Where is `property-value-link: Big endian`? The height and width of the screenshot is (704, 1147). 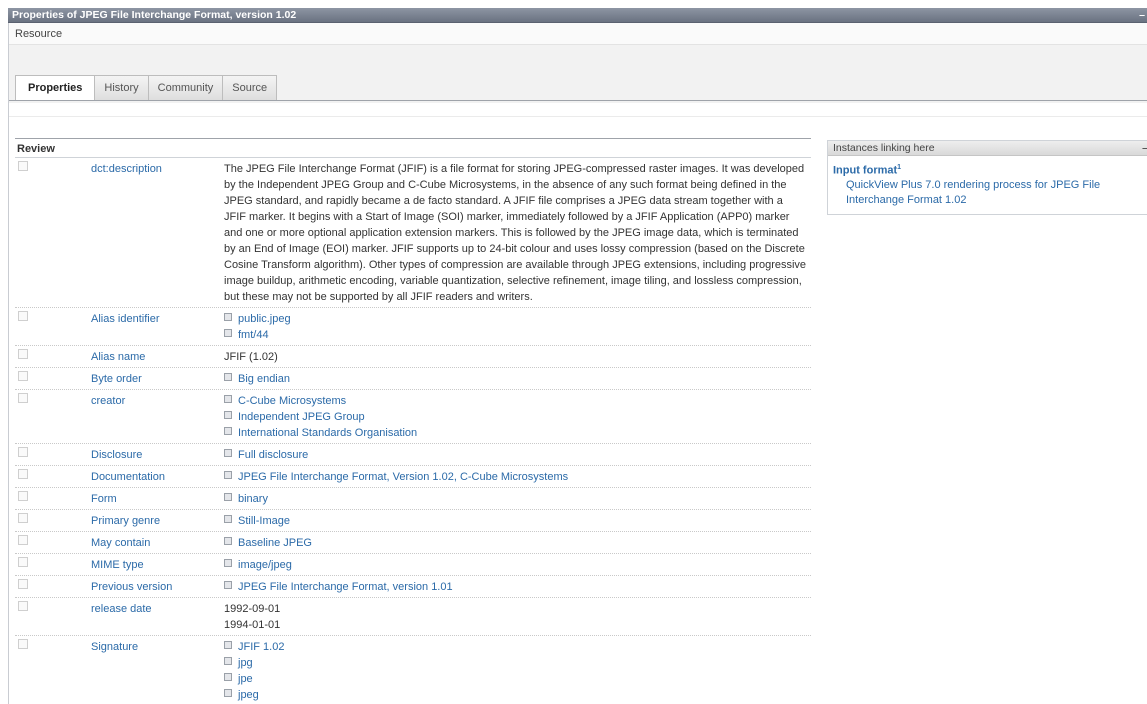
property-value-link: Big endian is located at coordinates (517, 379).